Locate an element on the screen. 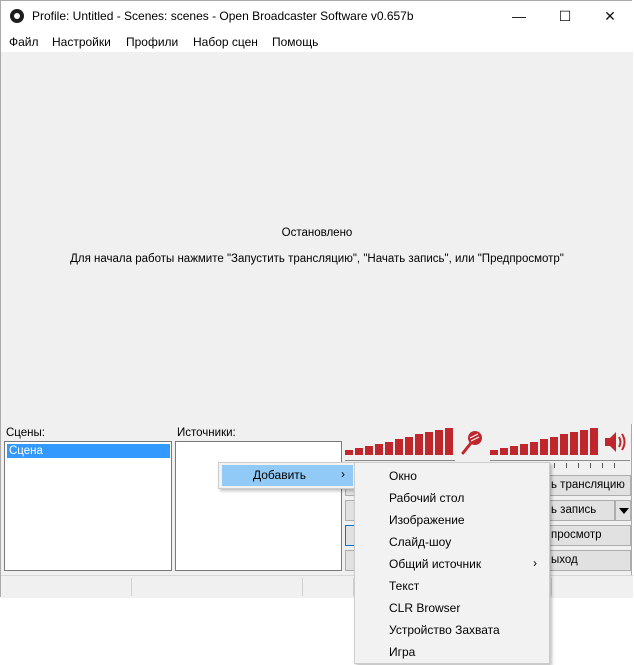  submenu-item-label: CLR Browser is located at coordinates (425, 608).